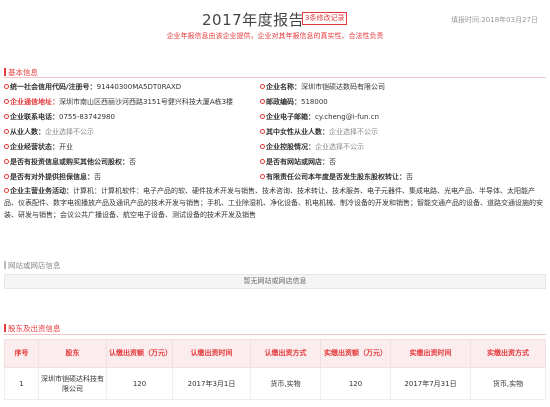 The image size is (550, 407). I want to click on invest-field: 是否有投资信息或购买其他公司股权：否, so click(70, 162).